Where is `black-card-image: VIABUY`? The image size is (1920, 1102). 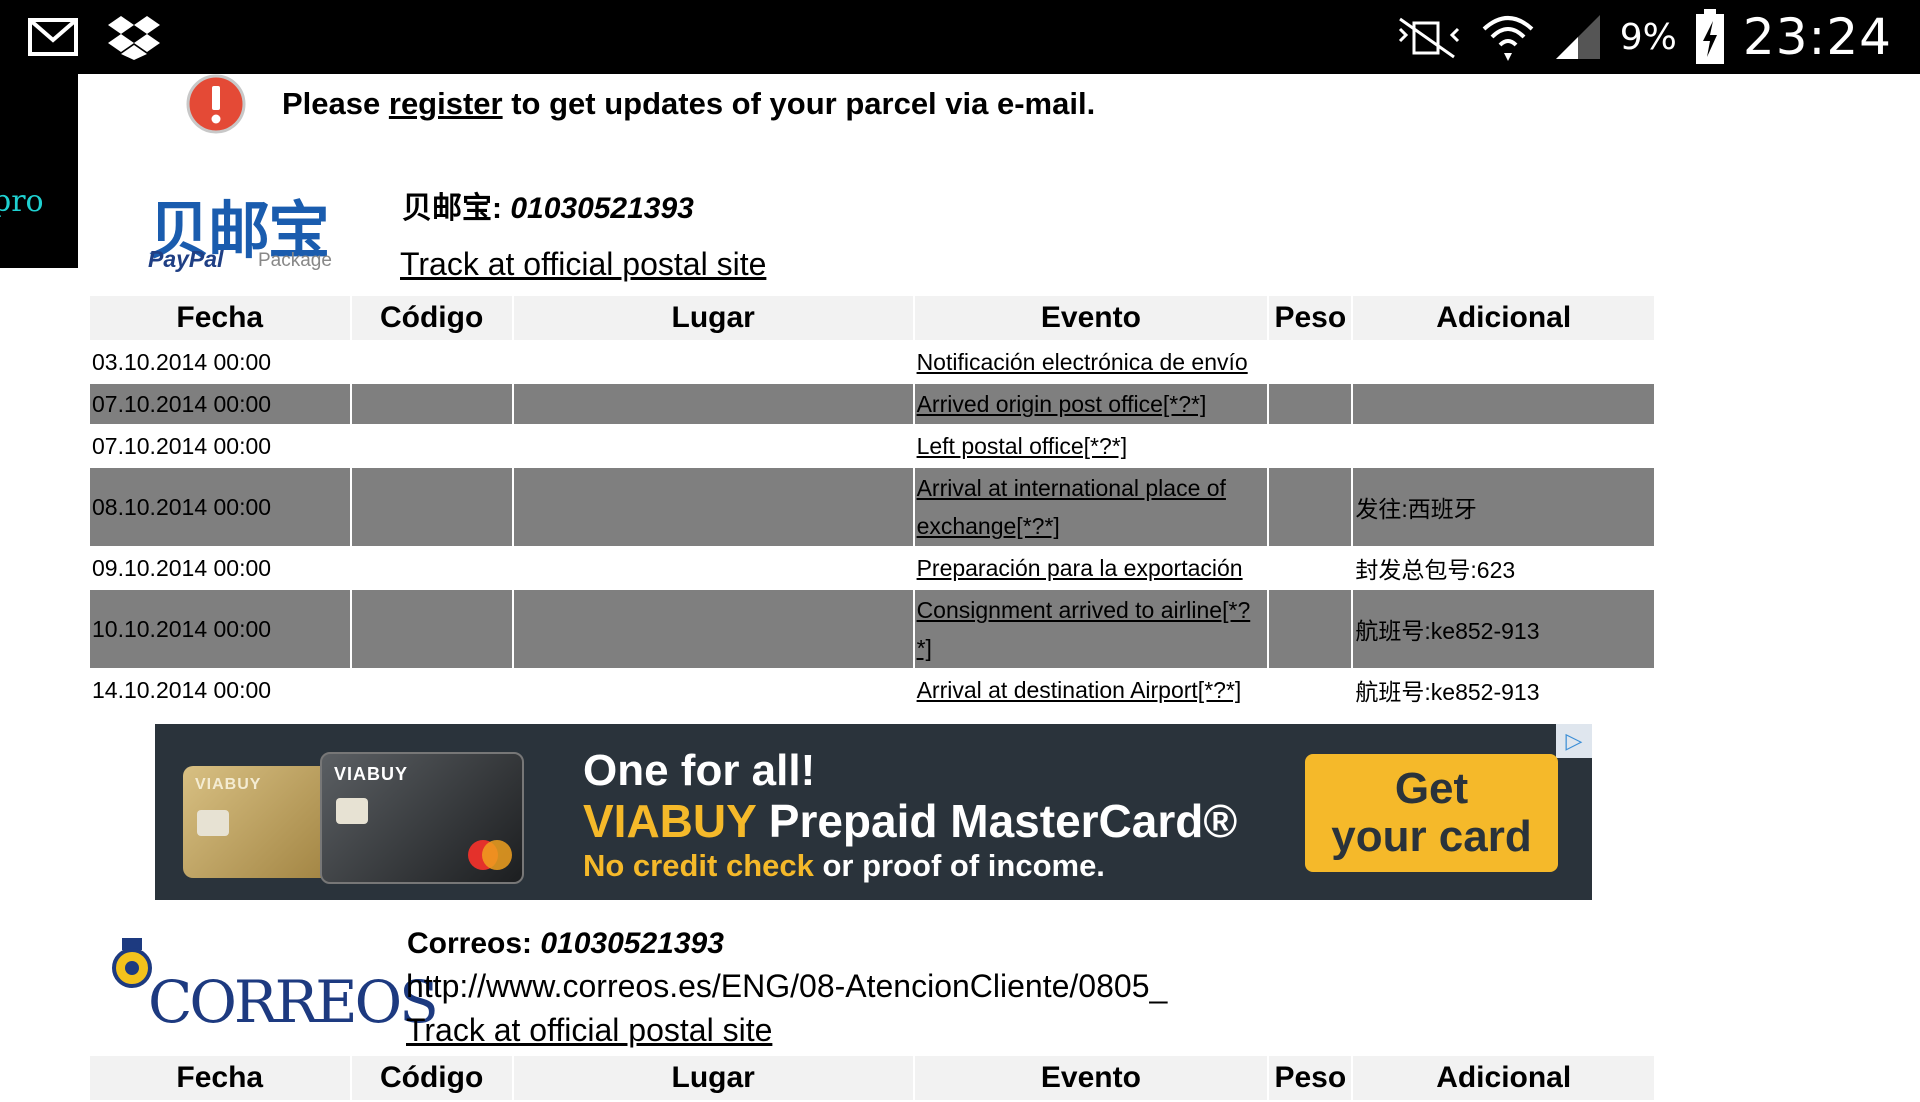 black-card-image: VIABUY is located at coordinates (422, 818).